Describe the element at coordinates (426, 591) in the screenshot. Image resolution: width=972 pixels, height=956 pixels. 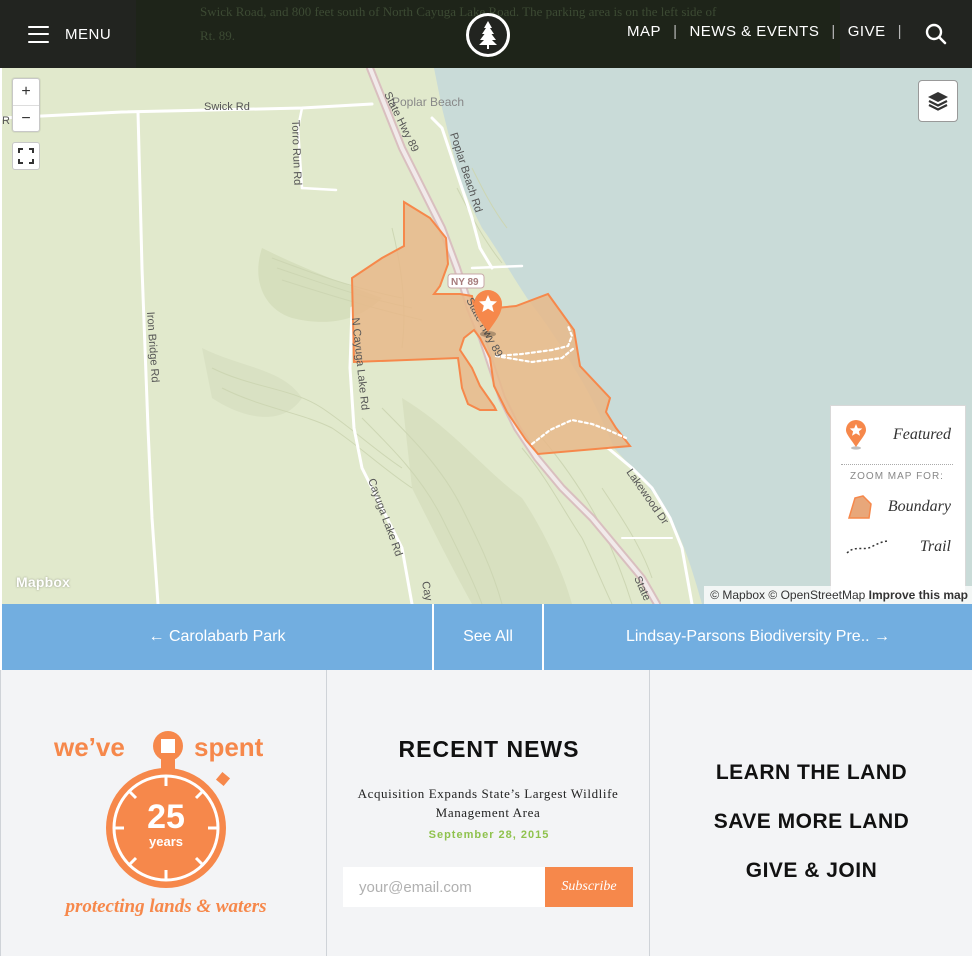
I see `label-cayuga-fragment: Cay` at that location.